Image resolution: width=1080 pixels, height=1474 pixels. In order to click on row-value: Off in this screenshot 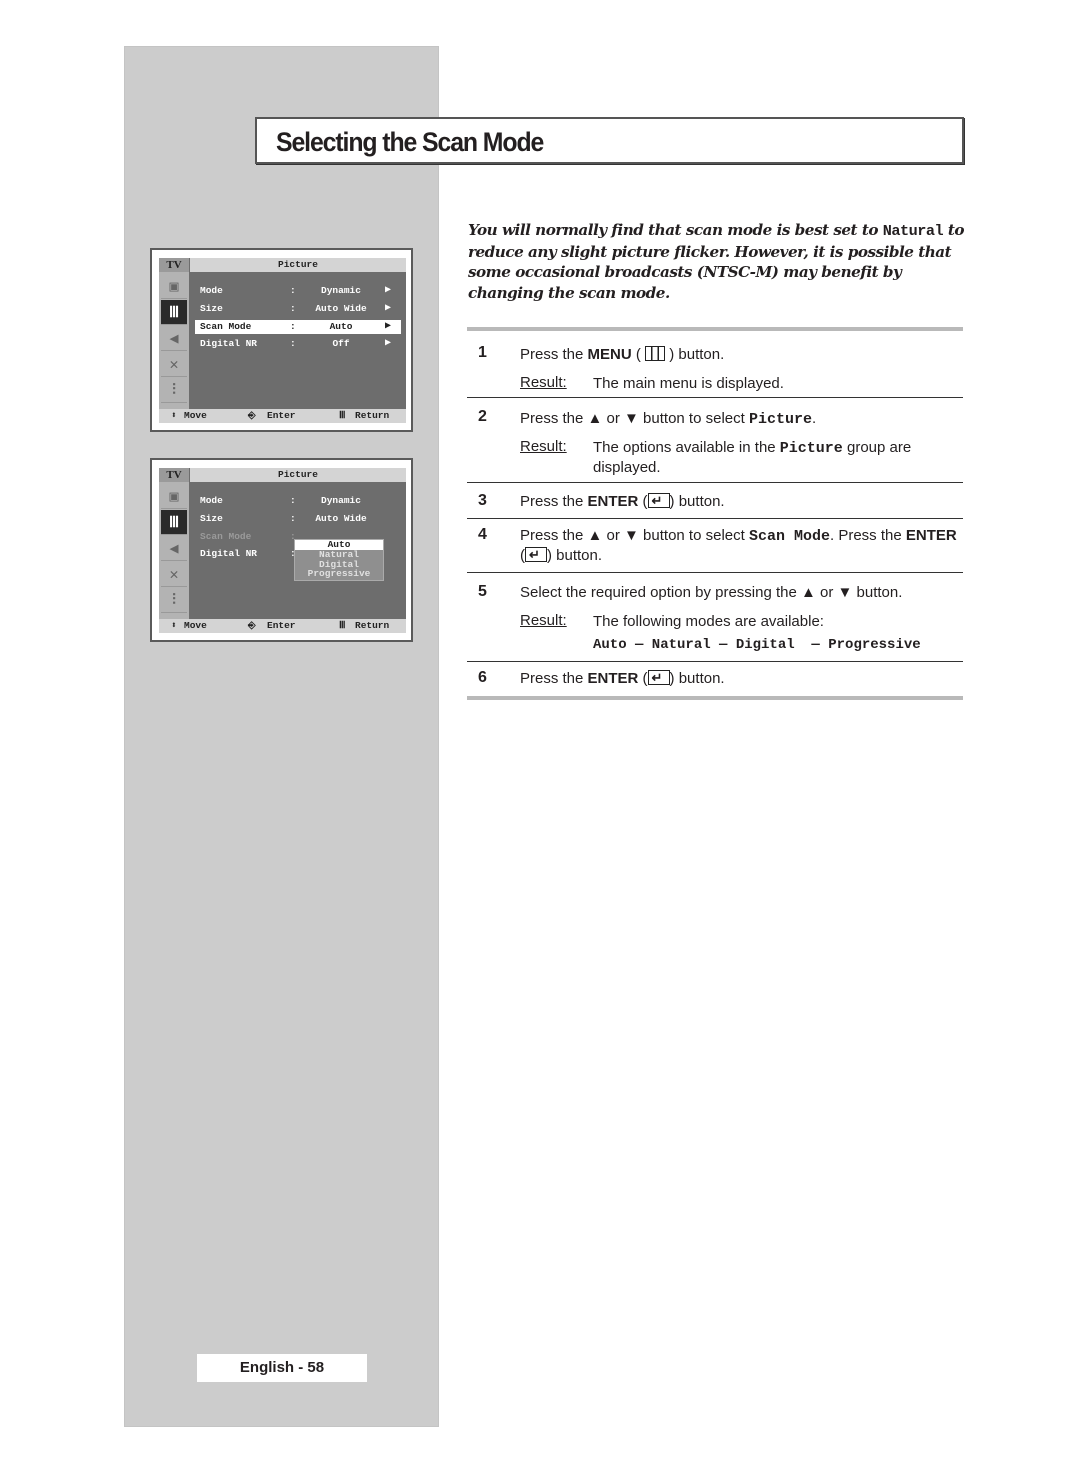, I will do `click(341, 343)`.